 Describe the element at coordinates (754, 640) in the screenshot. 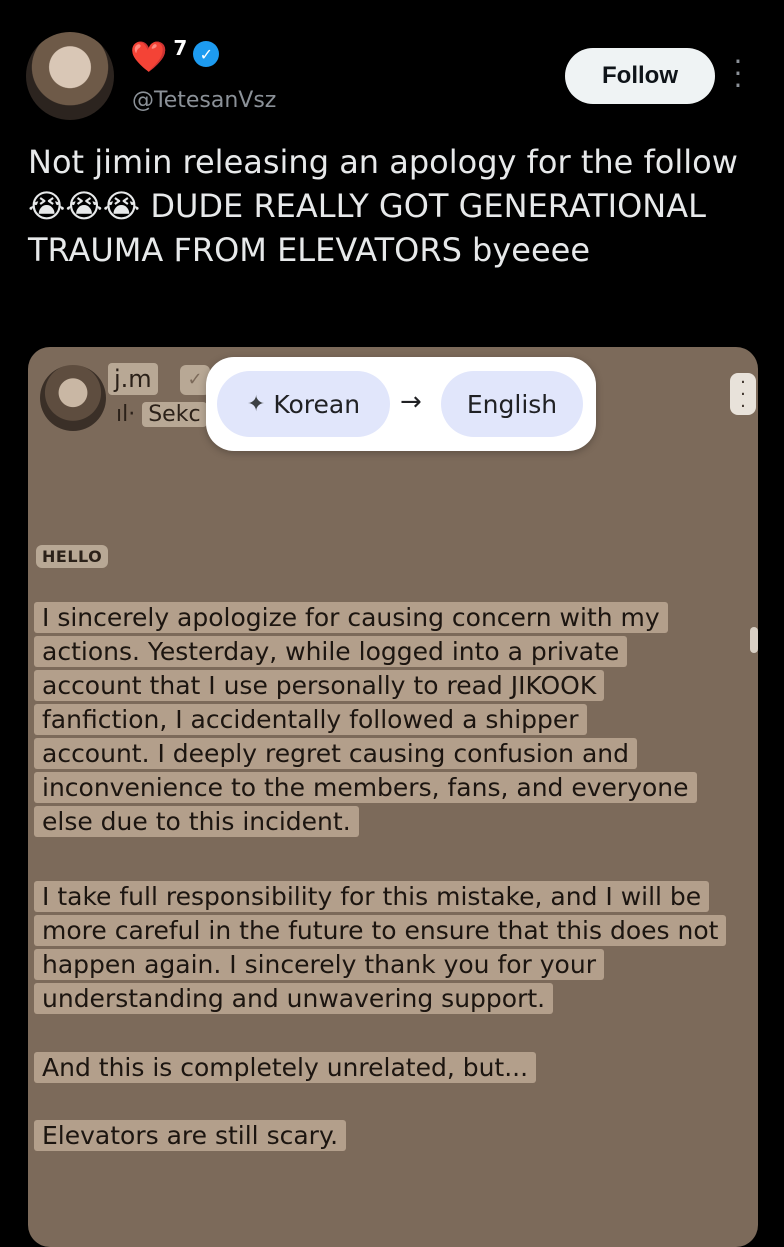

I see `scroll-handle` at that location.